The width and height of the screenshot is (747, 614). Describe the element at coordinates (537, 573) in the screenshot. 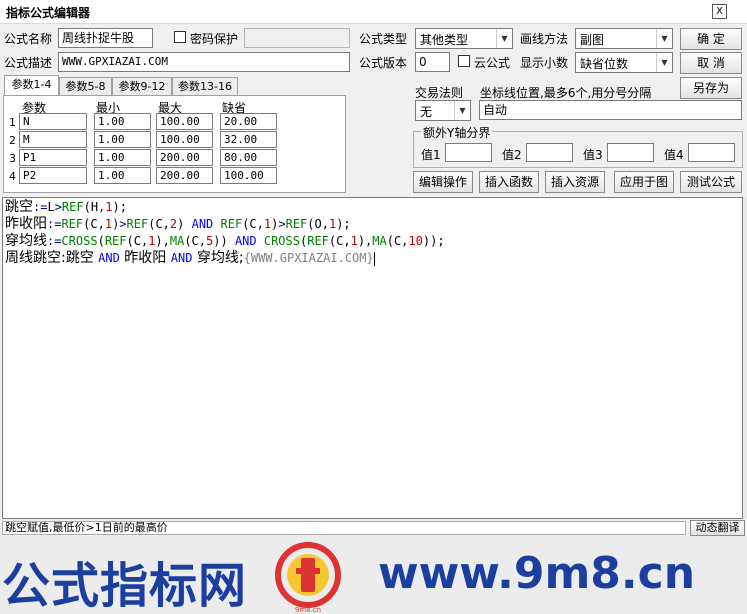

I see `watermark-right-text: www.9m8.cn` at that location.